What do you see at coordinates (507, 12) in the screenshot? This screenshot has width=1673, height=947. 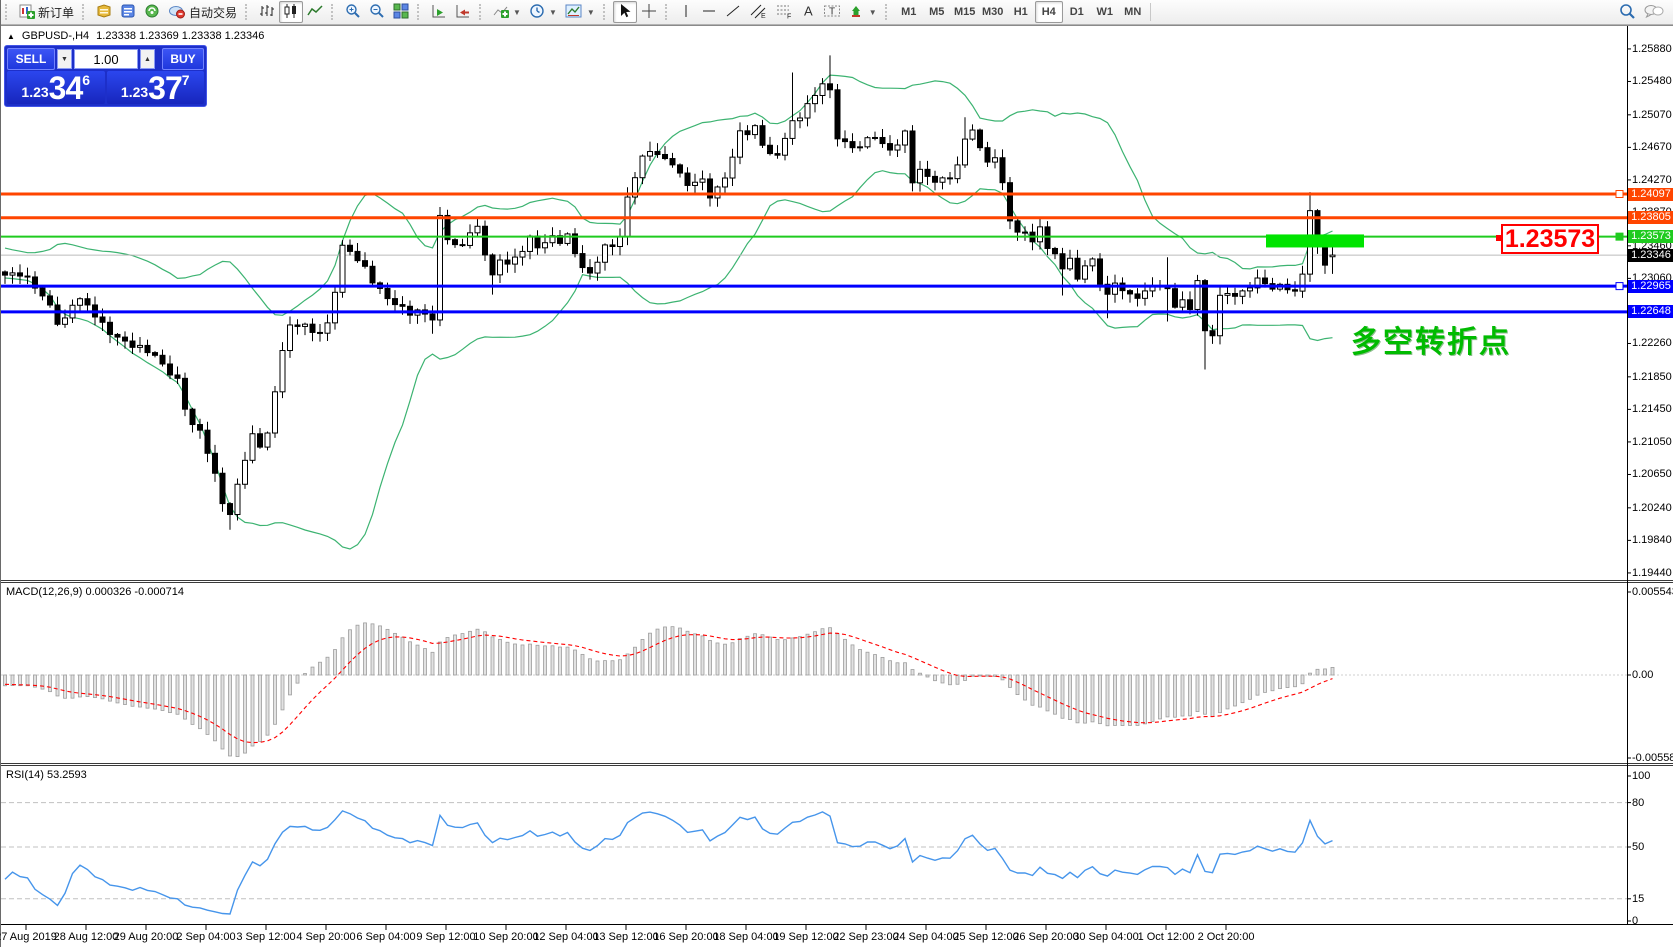 I see `indicators-button: ▼` at bounding box center [507, 12].